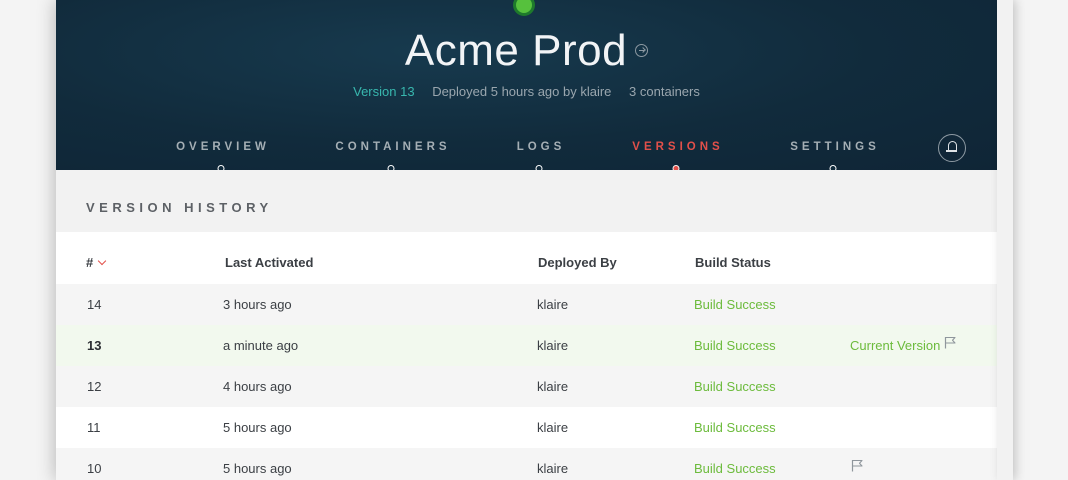  Describe the element at coordinates (179, 207) in the screenshot. I see `section-title: VERSION HISTORY` at that location.